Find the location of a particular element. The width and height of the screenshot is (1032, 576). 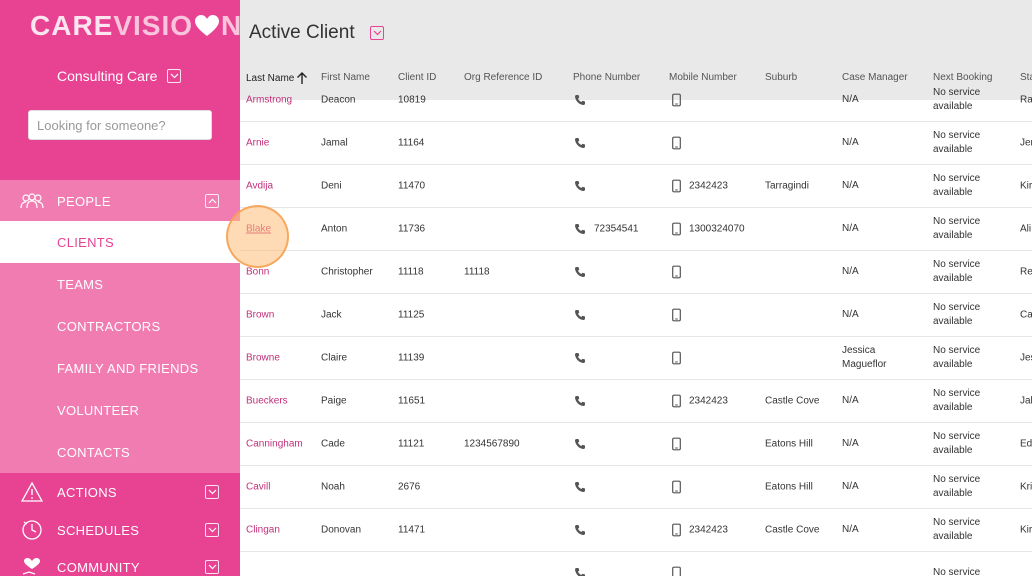

nav-item-actions: ACTIONS is located at coordinates (120, 492).